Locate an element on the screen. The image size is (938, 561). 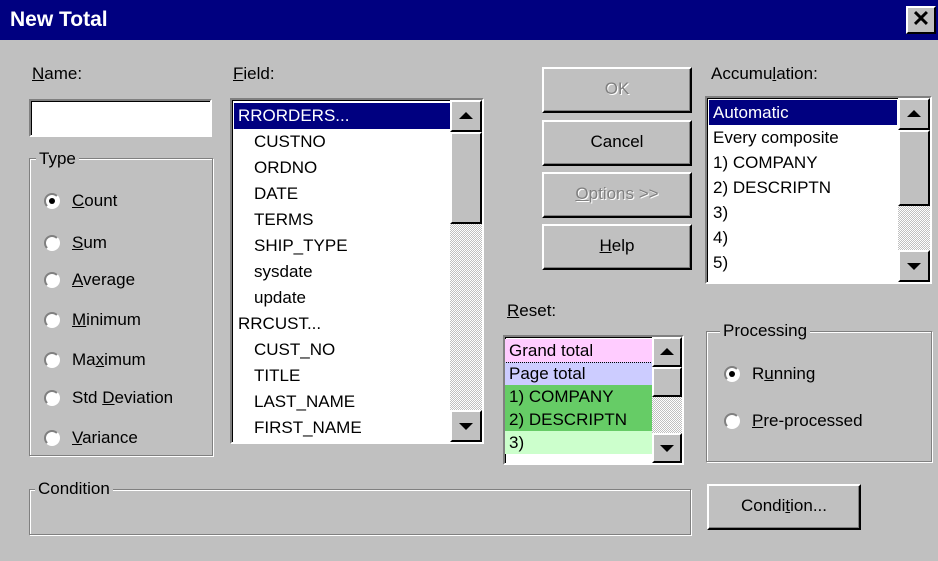
close-icon: ✕ is located at coordinates (921, 18).